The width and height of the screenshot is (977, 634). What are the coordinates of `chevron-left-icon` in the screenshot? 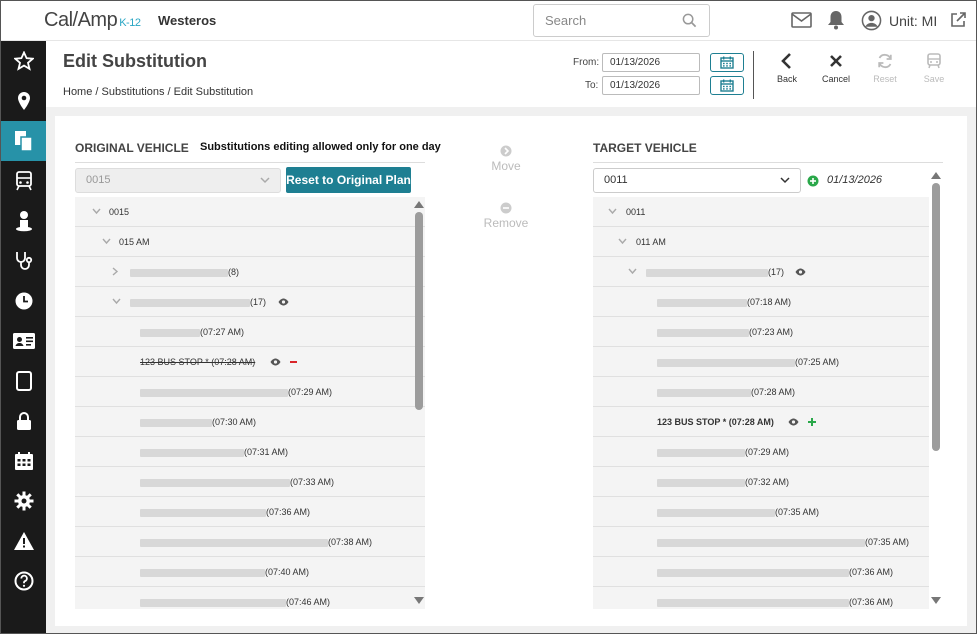 It's located at (786, 61).